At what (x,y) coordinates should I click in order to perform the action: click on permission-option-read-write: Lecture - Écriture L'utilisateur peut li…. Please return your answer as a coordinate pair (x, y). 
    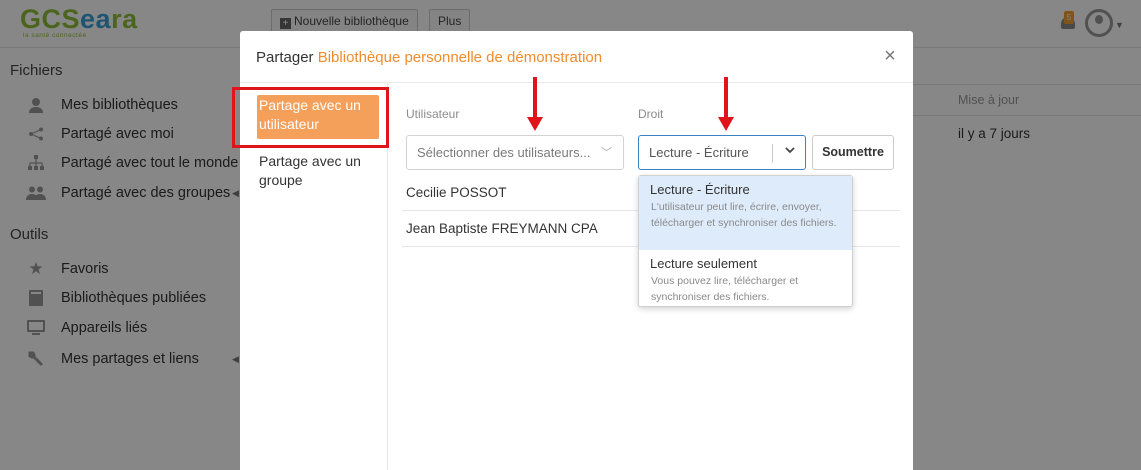
    Looking at the image, I should click on (745, 213).